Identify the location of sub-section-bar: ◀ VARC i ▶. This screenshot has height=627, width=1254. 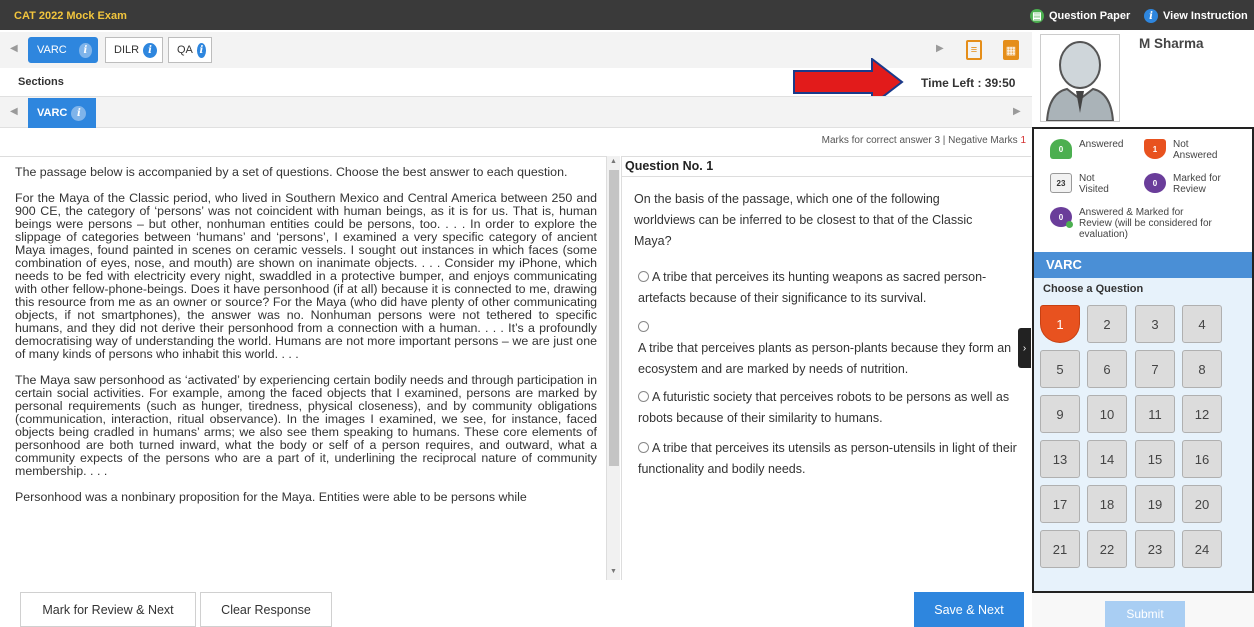
(516, 112).